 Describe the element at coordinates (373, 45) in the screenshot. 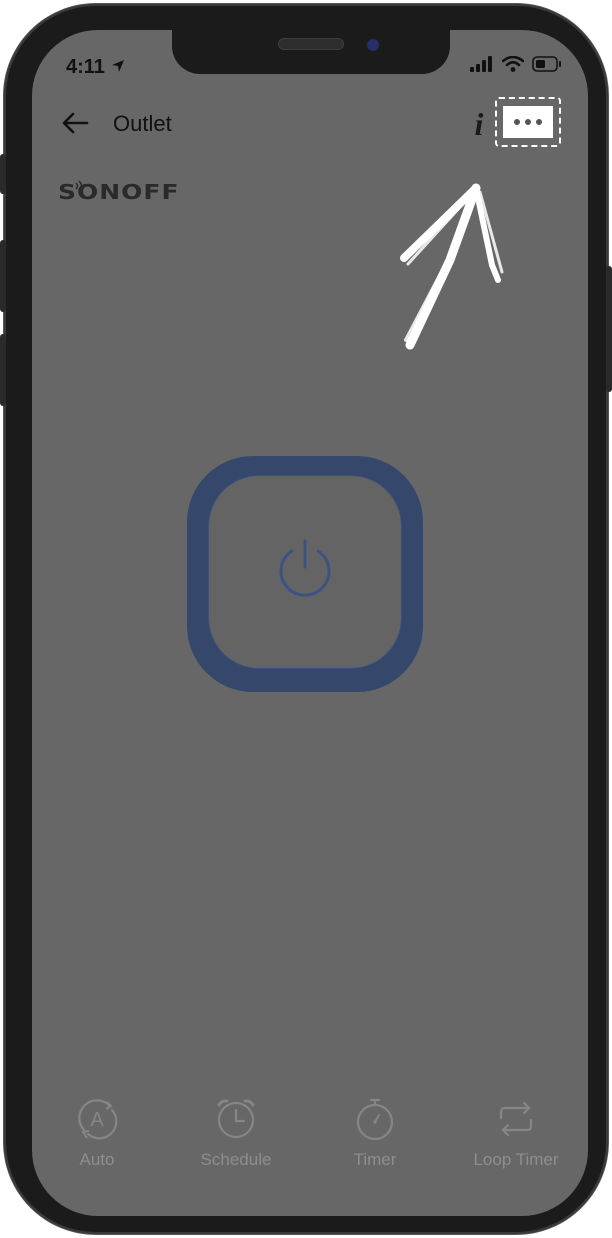

I see `front-camera` at that location.